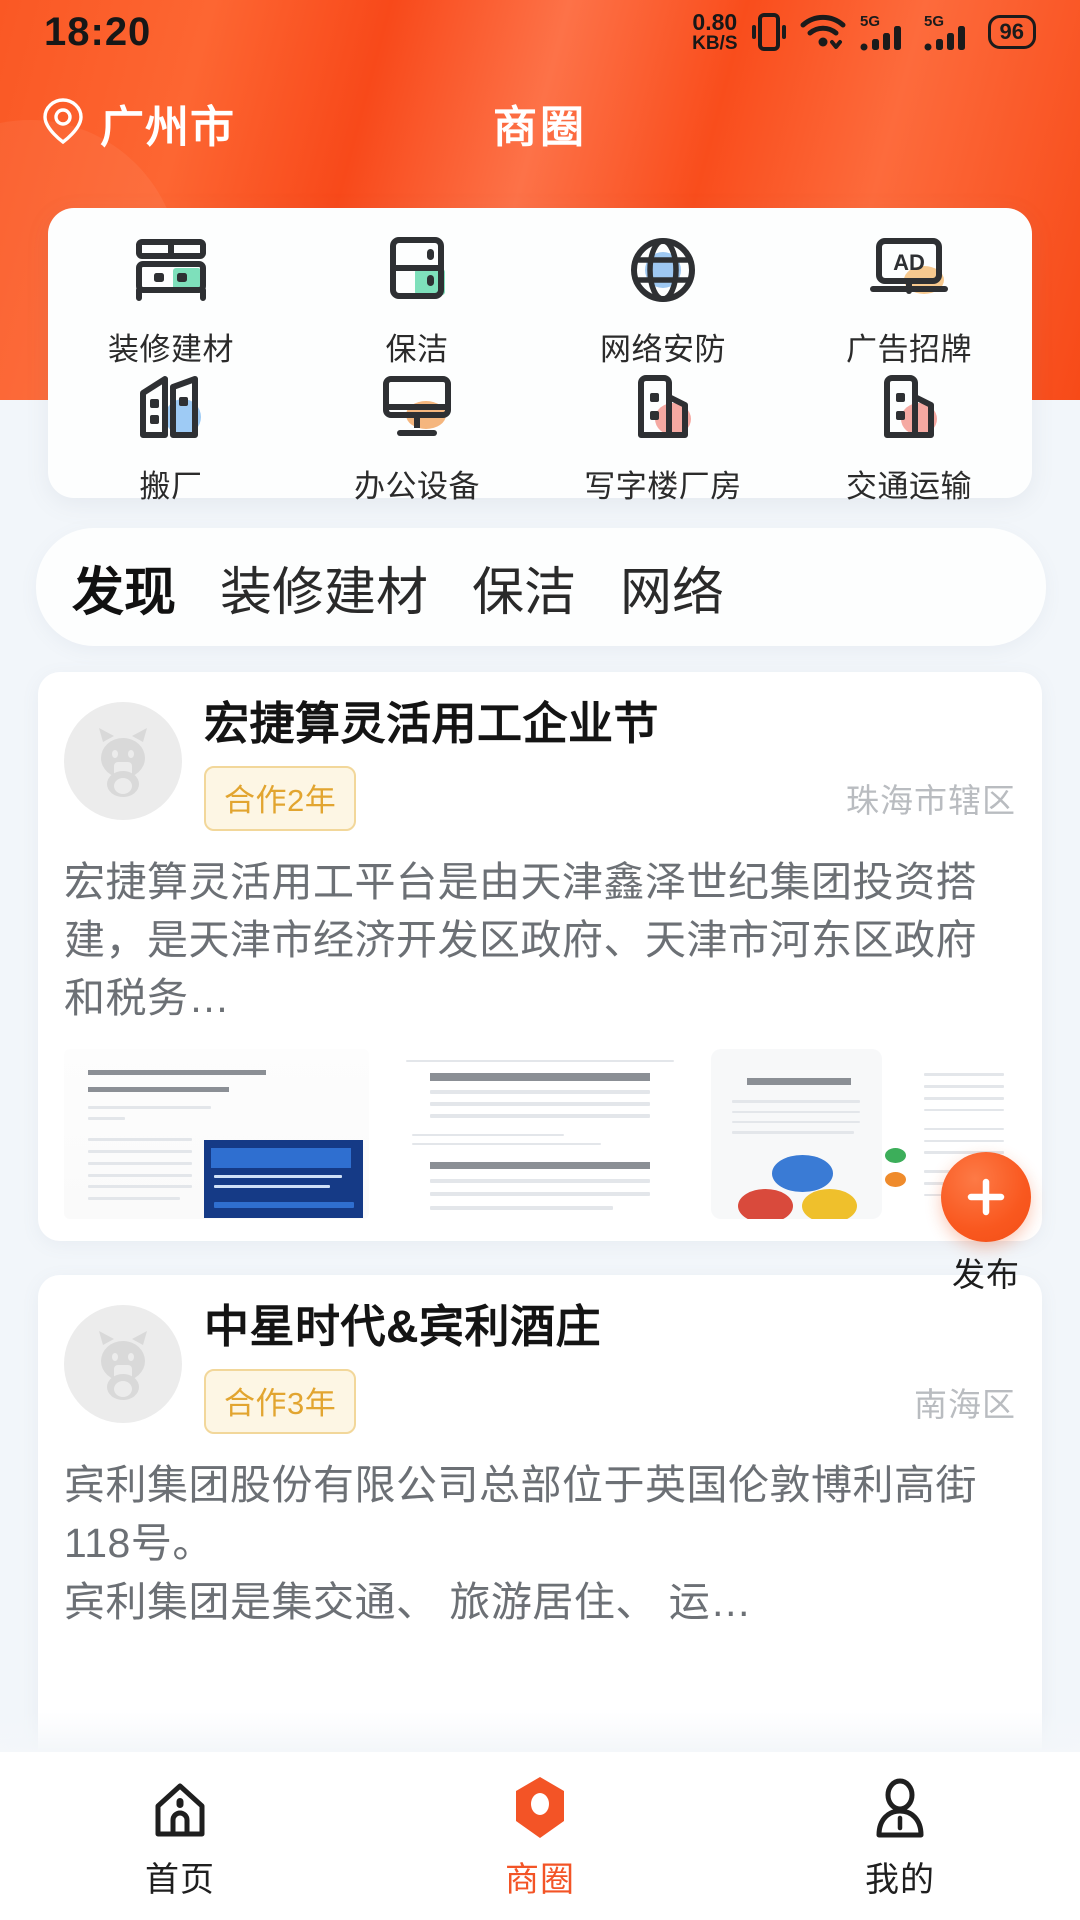 This screenshot has height=1920, width=1080. Describe the element at coordinates (1011, 32) in the screenshot. I see `battery-icon: 96` at that location.